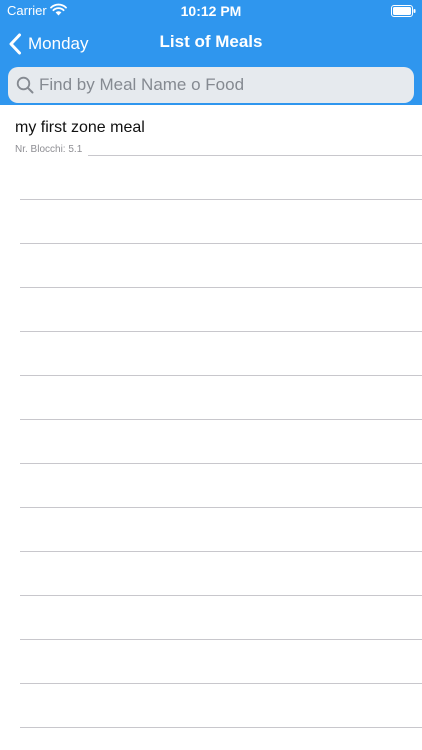 The height and width of the screenshot is (750, 422). I want to click on navigation-bar: Monday List of Meals, so click(211, 44).